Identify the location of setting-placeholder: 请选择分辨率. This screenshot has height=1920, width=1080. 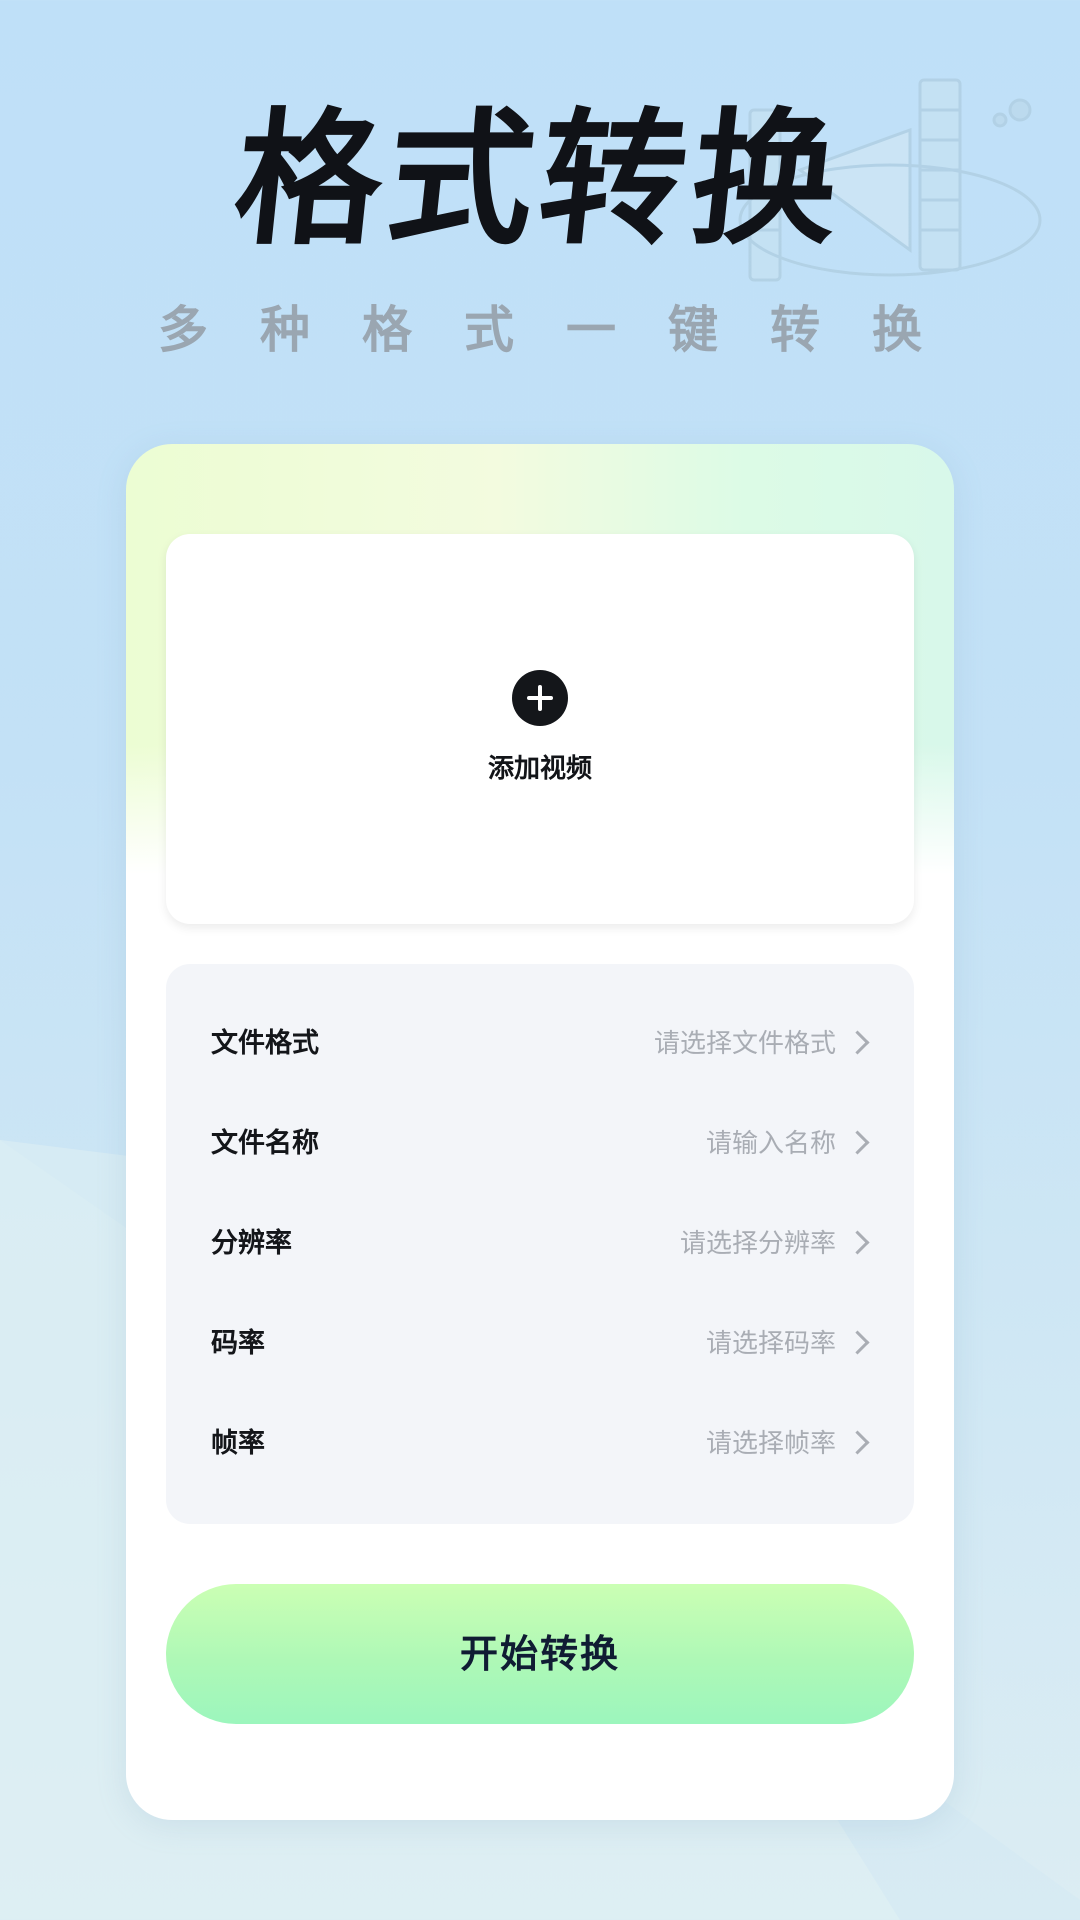
(757, 1244).